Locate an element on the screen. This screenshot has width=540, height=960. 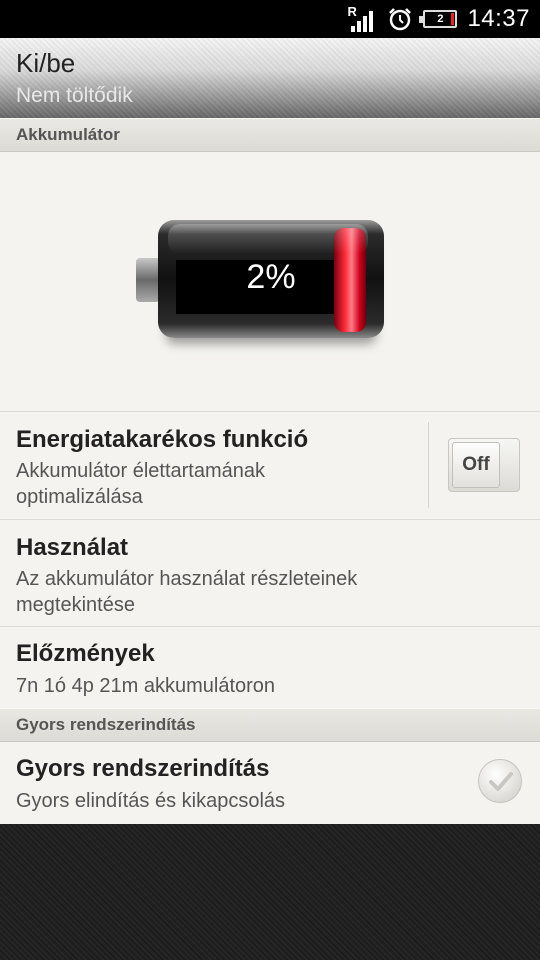
battery-level-text: 2 is located at coordinates (440, 19).